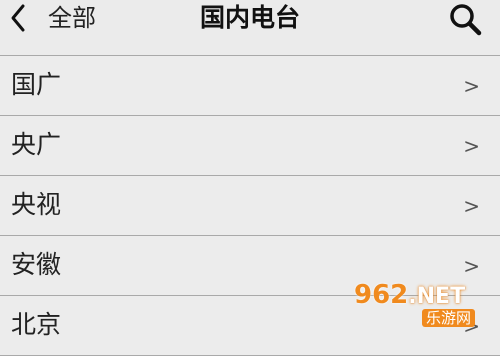  What do you see at coordinates (36, 144) in the screenshot?
I see `list-item-label: 央广` at bounding box center [36, 144].